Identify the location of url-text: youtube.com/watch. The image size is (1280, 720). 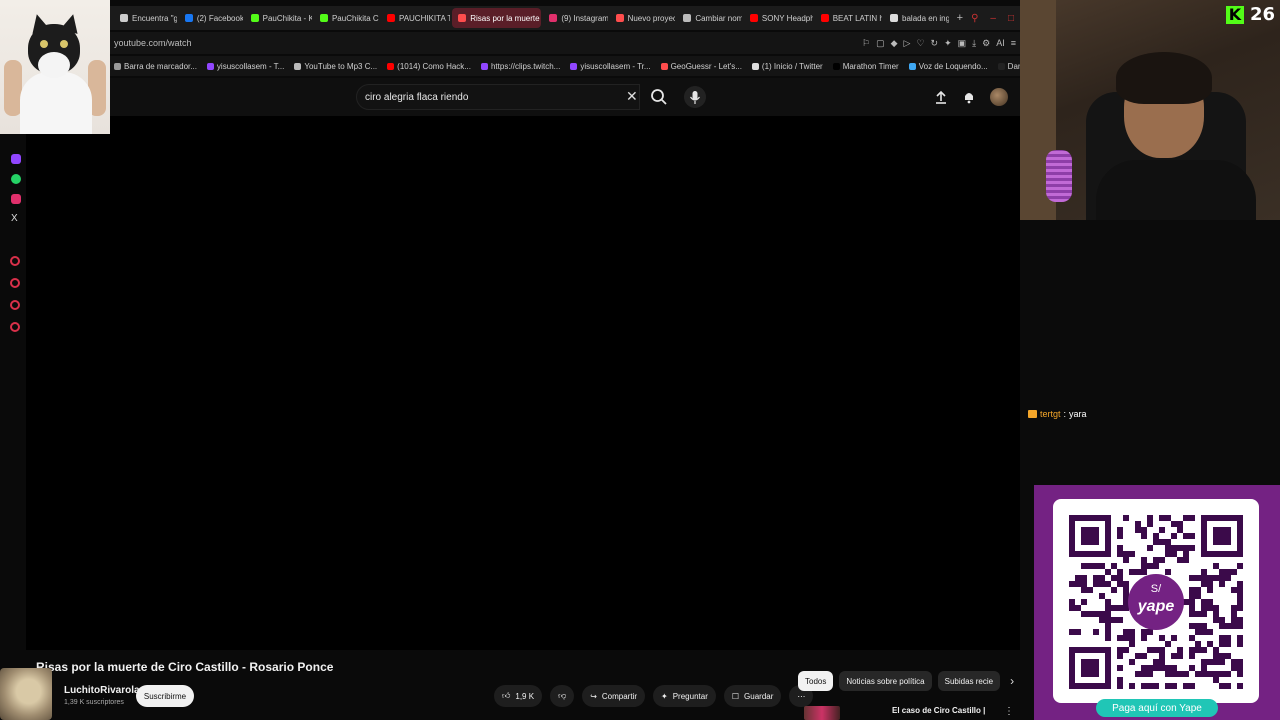
(153, 43).